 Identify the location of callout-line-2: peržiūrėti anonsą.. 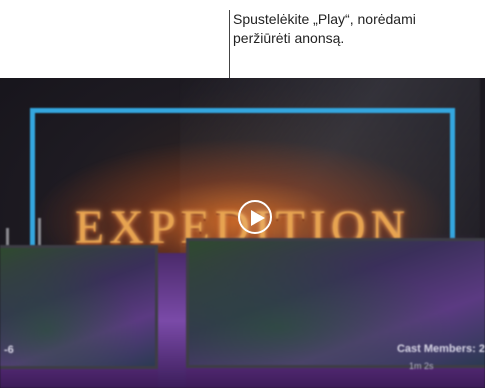
(289, 38).